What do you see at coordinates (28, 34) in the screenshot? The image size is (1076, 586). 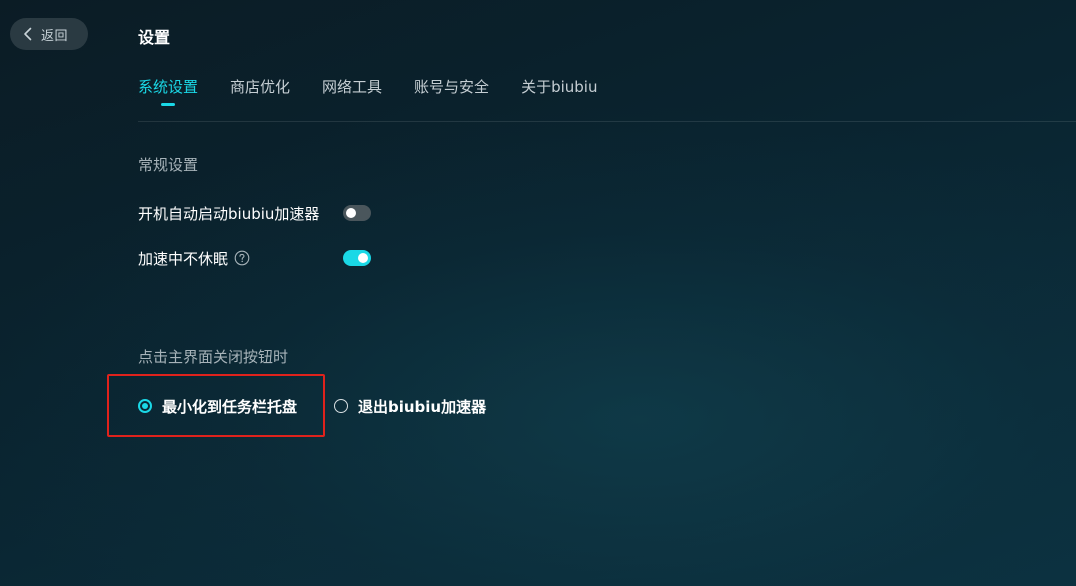 I see `chevron-left-icon` at bounding box center [28, 34].